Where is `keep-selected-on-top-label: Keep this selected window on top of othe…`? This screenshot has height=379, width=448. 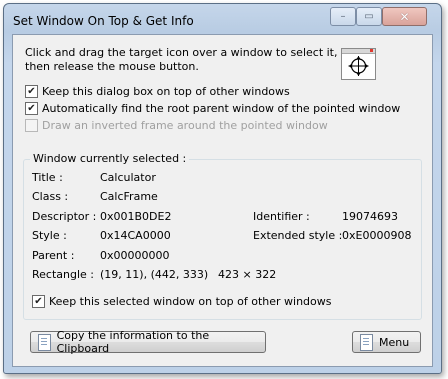
keep-selected-on-top-label: Keep this selected window on top of othe… is located at coordinates (190, 301).